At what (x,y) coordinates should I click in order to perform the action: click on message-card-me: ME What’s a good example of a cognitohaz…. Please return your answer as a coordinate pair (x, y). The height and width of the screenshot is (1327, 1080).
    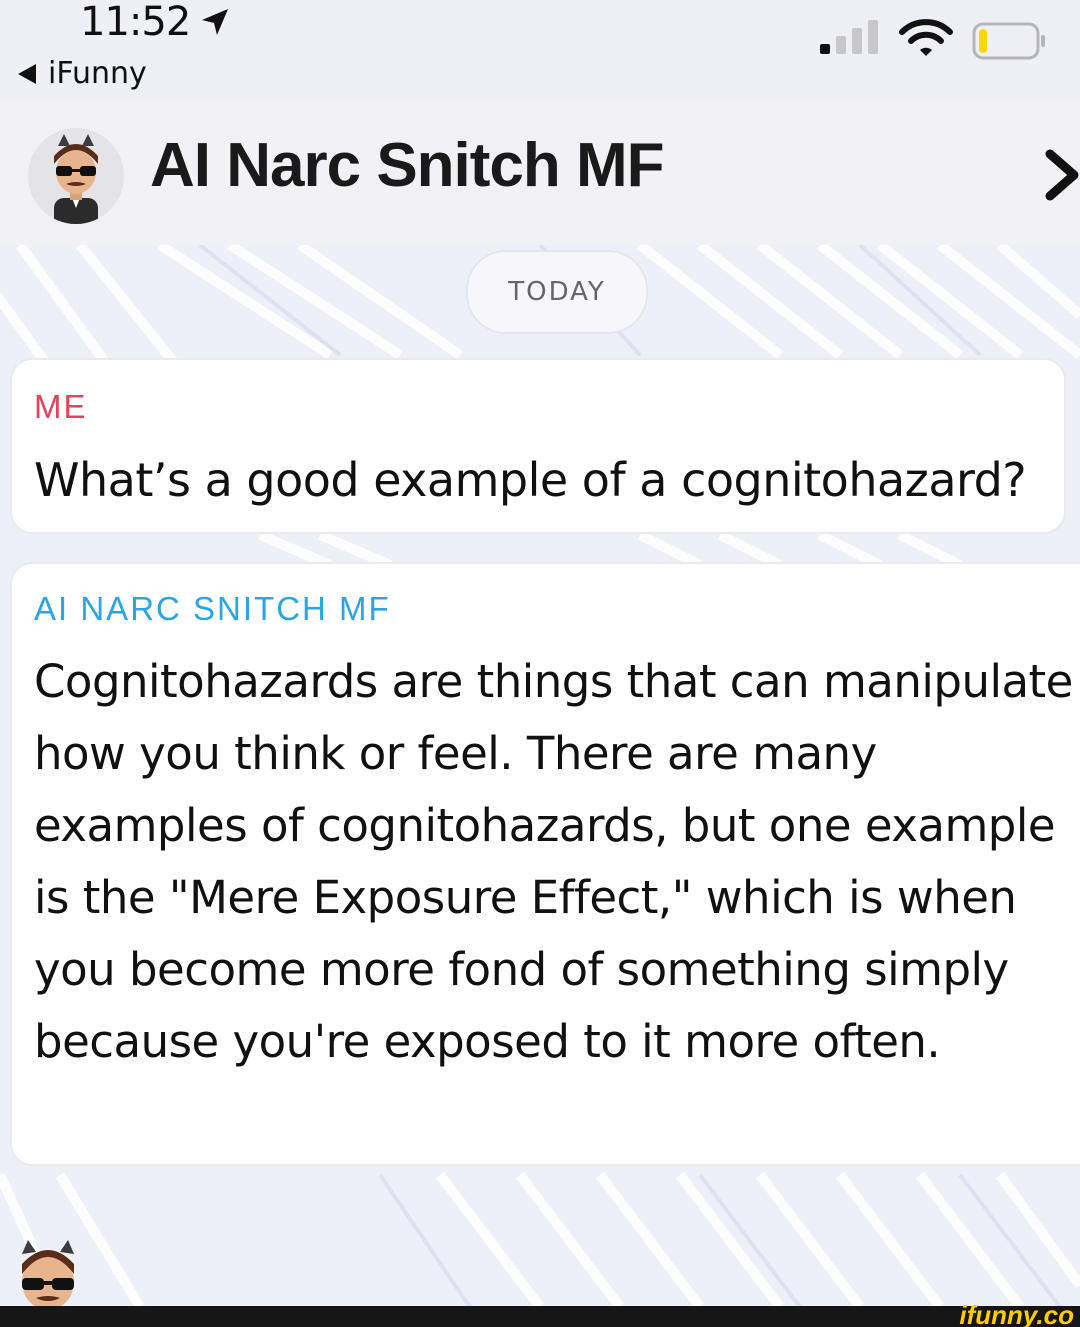
    Looking at the image, I should click on (538, 446).